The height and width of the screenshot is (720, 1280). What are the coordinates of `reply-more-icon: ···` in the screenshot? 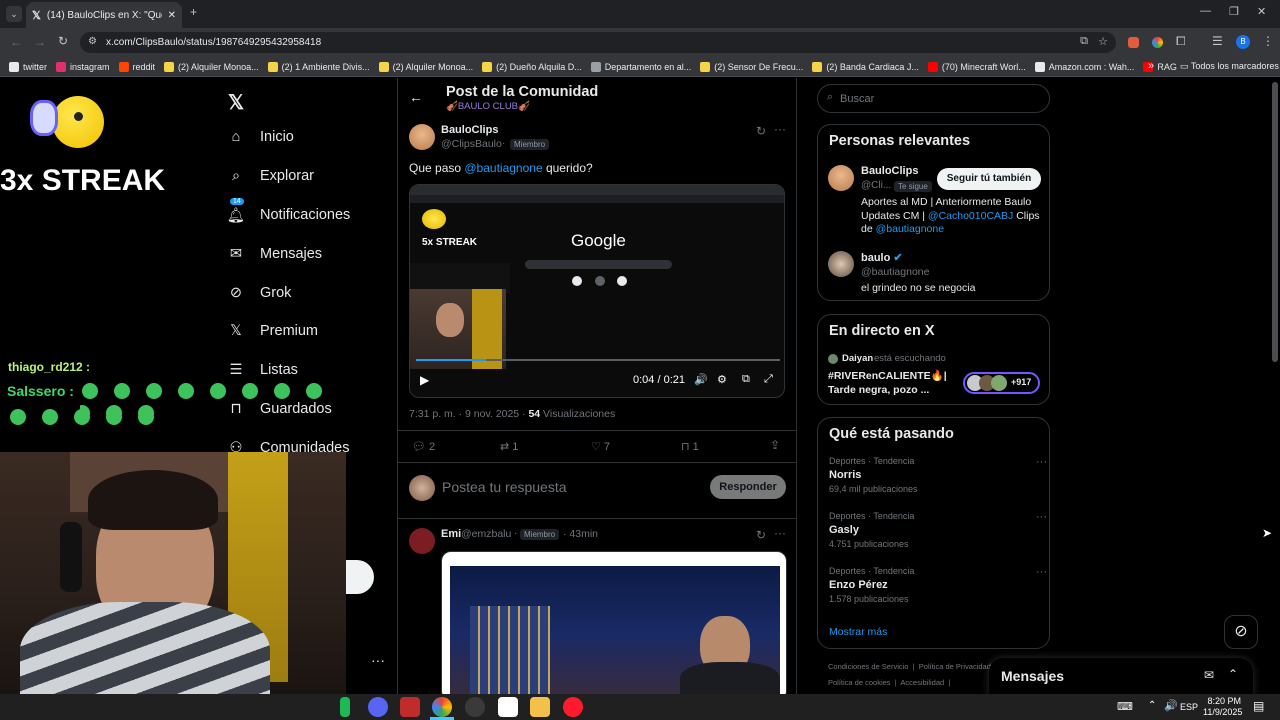 It's located at (780, 533).